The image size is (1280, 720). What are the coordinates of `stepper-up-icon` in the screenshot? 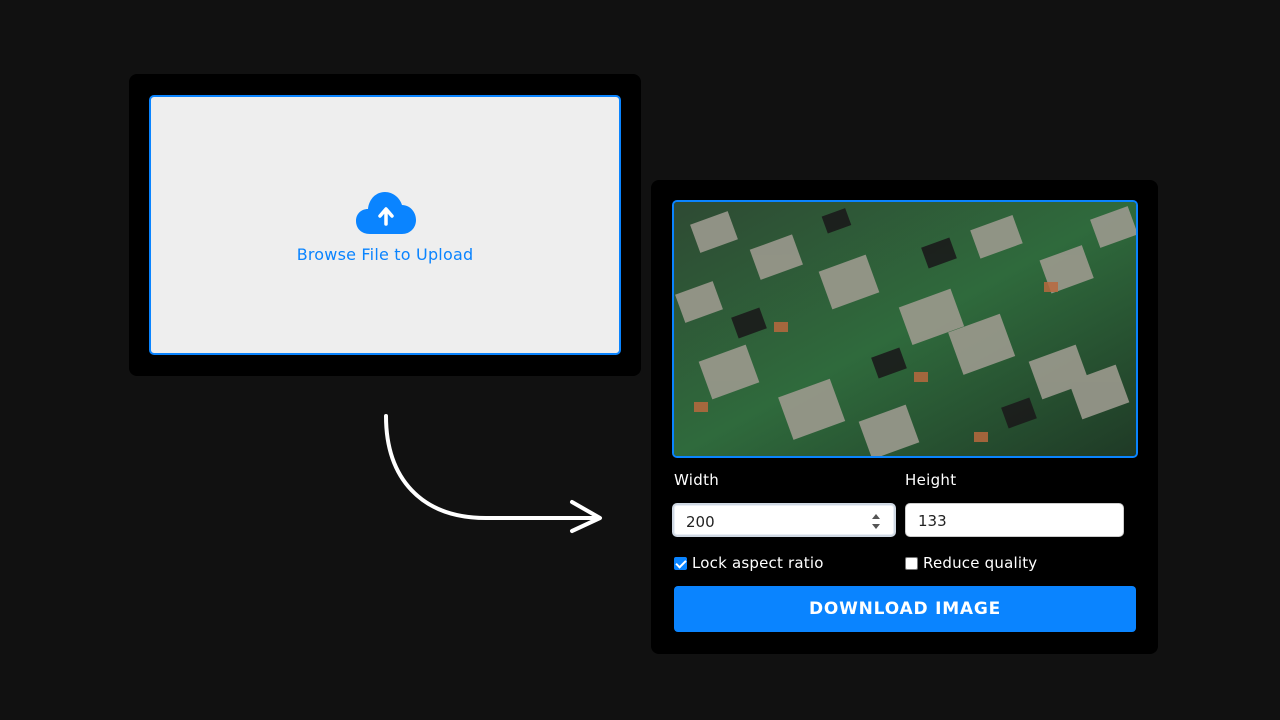 It's located at (876, 516).